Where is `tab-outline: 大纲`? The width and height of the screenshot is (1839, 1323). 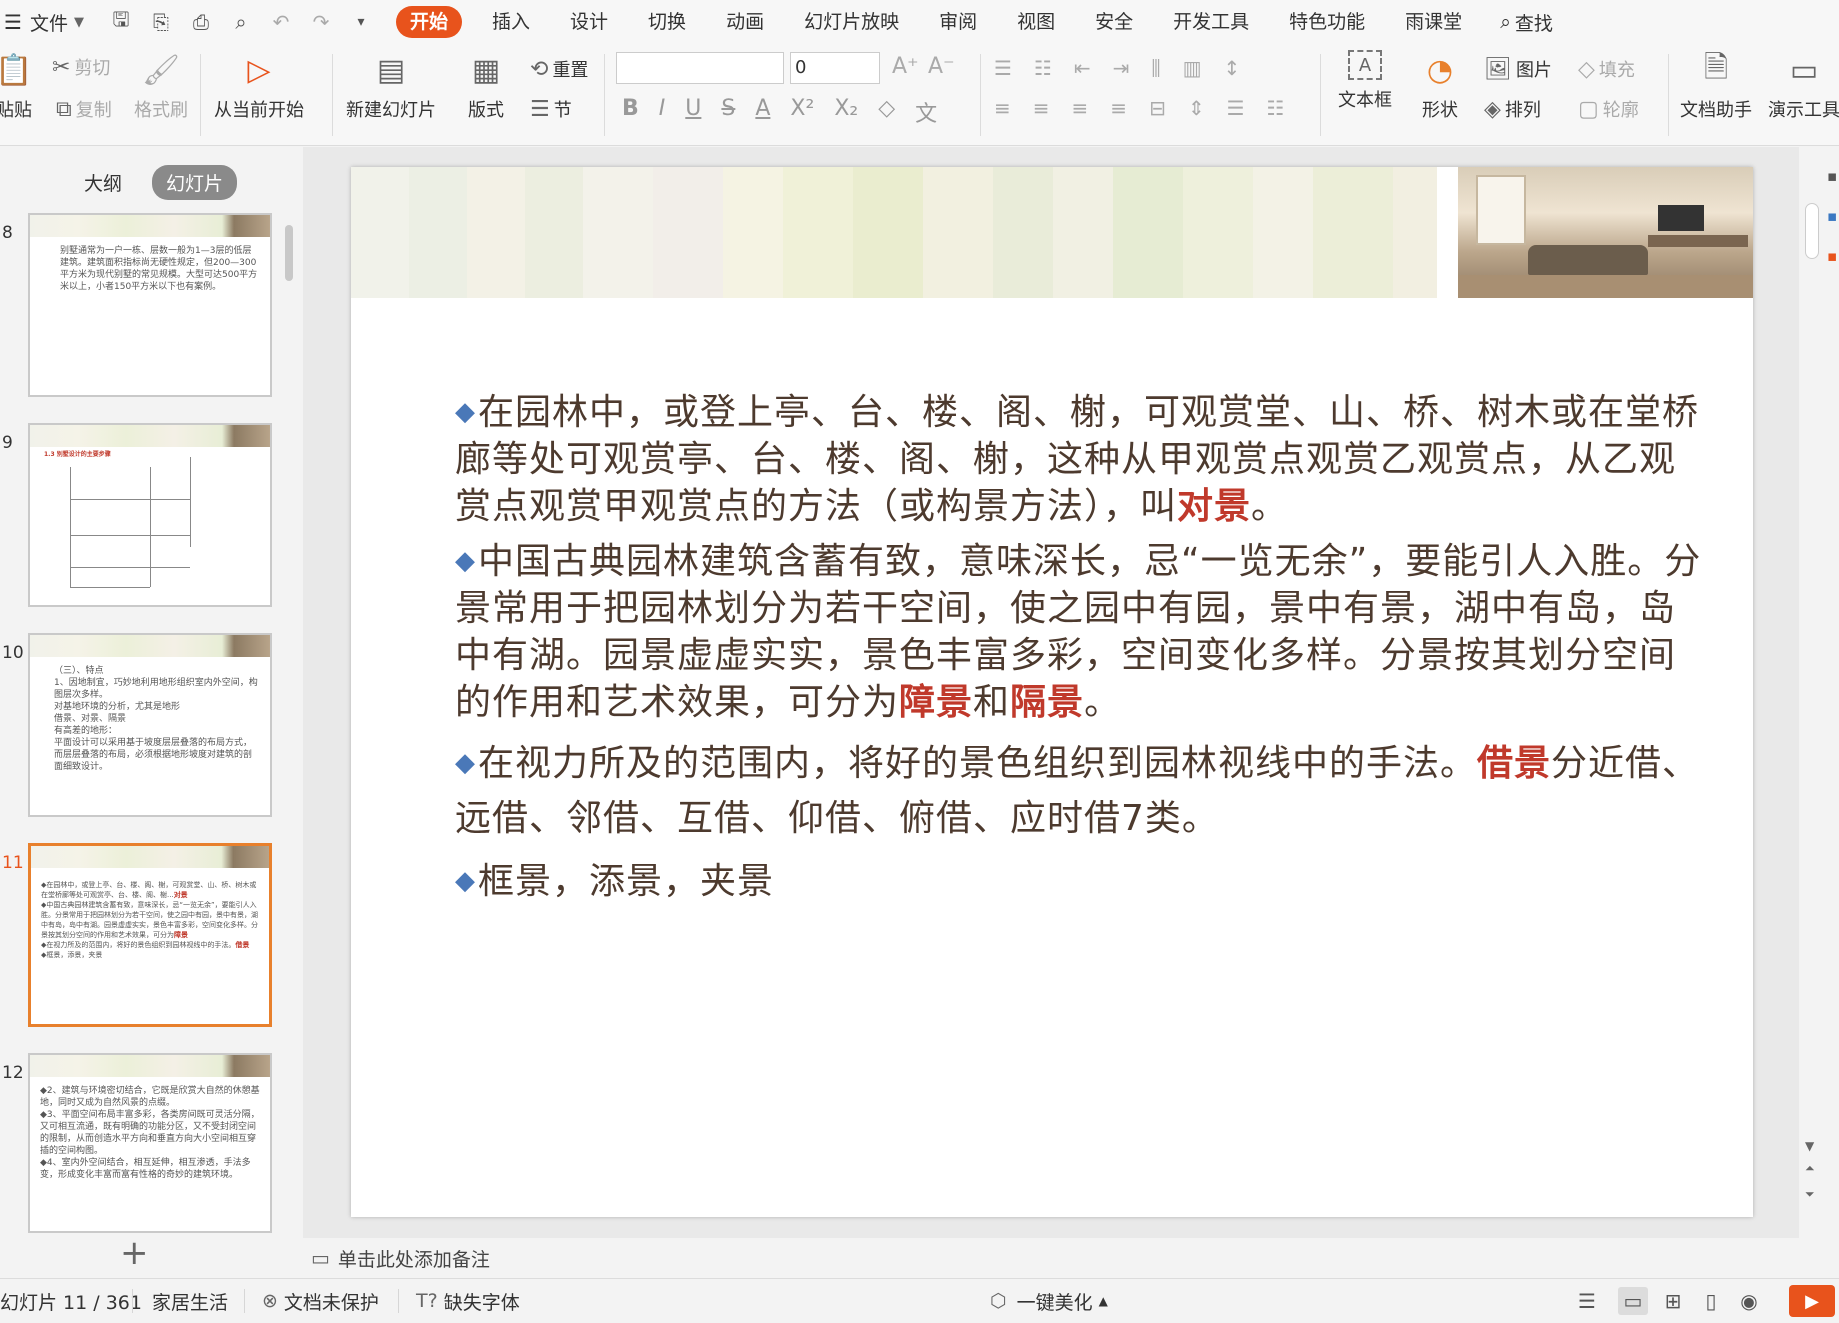
tab-outline: 大纲 is located at coordinates (103, 182).